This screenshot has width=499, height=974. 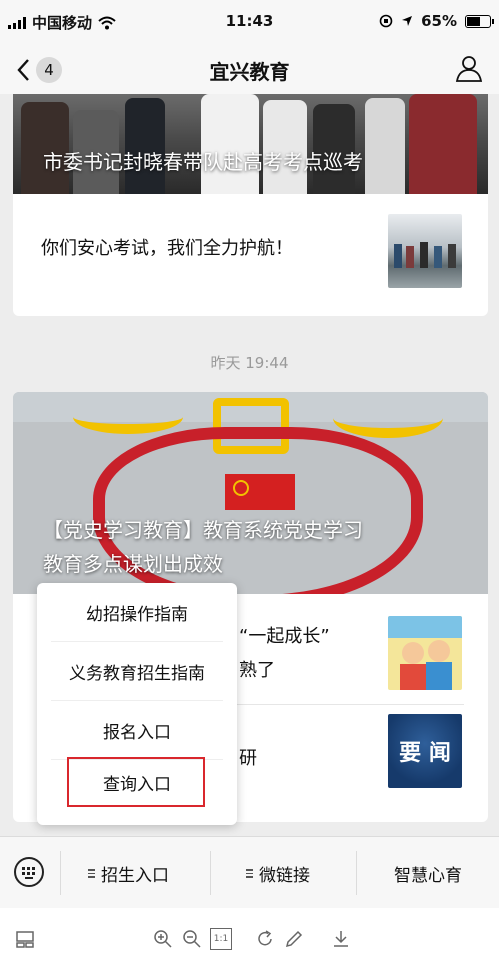 I want to click on zoom-in-icon, so click(x=163, y=939).